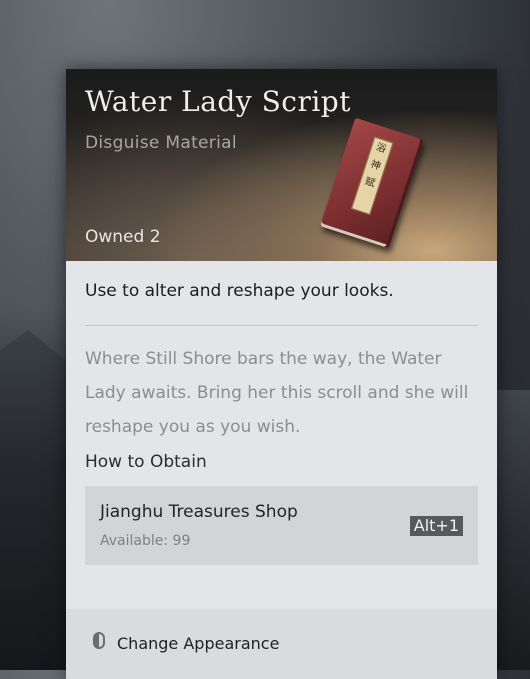 The height and width of the screenshot is (679, 530). What do you see at coordinates (35, 500) in the screenshot?
I see `background-ridge-left` at bounding box center [35, 500].